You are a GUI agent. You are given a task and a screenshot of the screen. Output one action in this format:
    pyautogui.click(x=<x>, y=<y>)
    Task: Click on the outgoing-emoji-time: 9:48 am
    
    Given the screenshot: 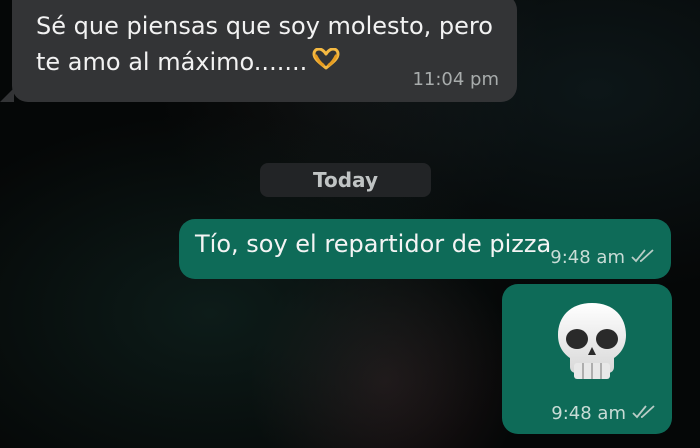 What is the action you would take?
    pyautogui.click(x=588, y=413)
    